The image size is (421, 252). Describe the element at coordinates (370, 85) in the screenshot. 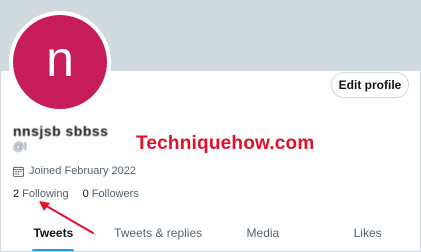

I see `edit-profile-button: Edit profile` at that location.